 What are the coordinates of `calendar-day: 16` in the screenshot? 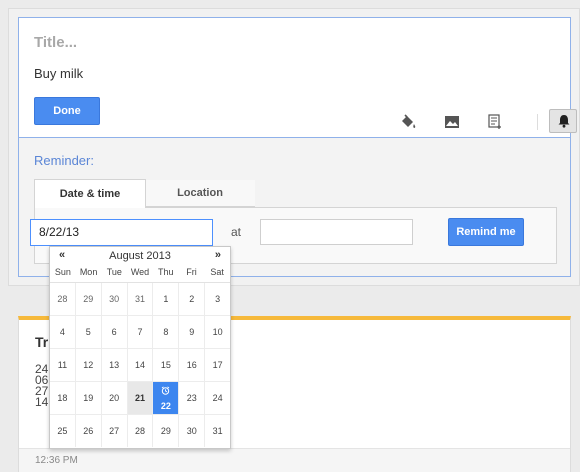 It's located at (191, 365).